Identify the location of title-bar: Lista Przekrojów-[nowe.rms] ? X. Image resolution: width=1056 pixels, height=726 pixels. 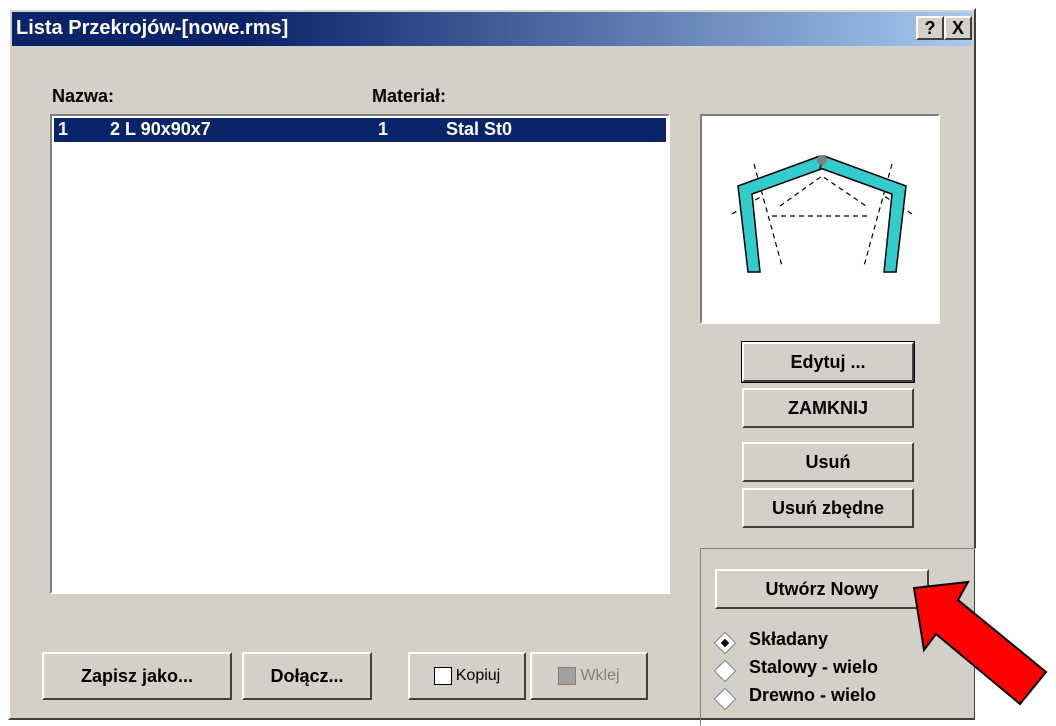
(492, 29).